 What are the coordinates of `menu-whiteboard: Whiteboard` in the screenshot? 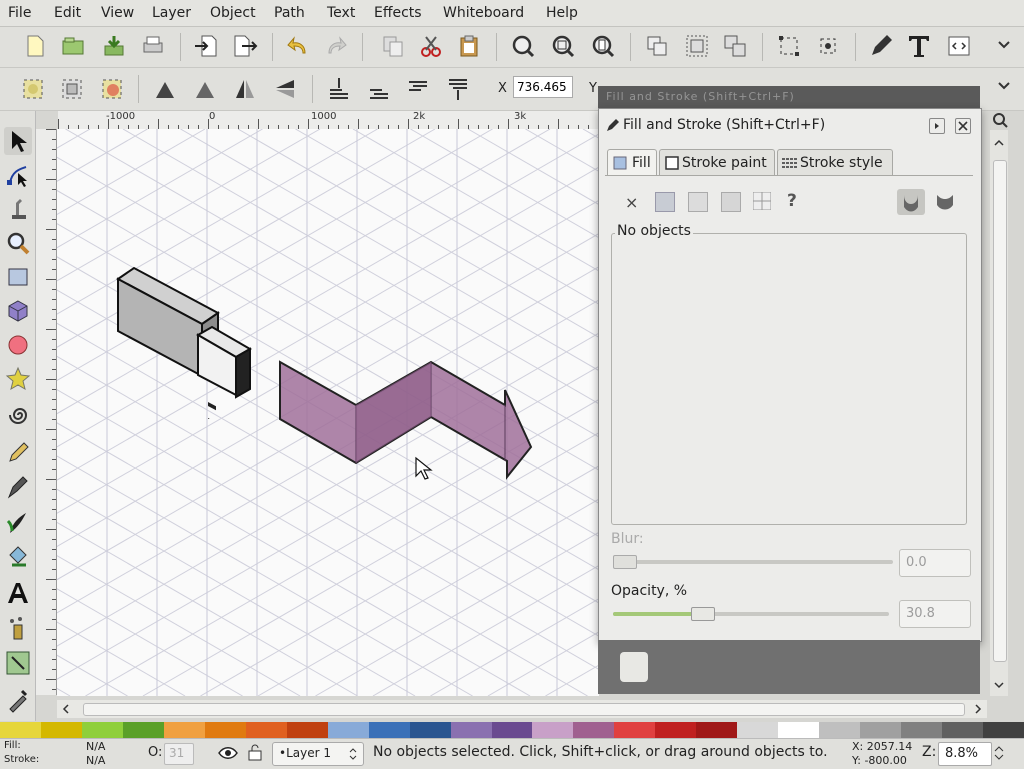 It's located at (483, 13).